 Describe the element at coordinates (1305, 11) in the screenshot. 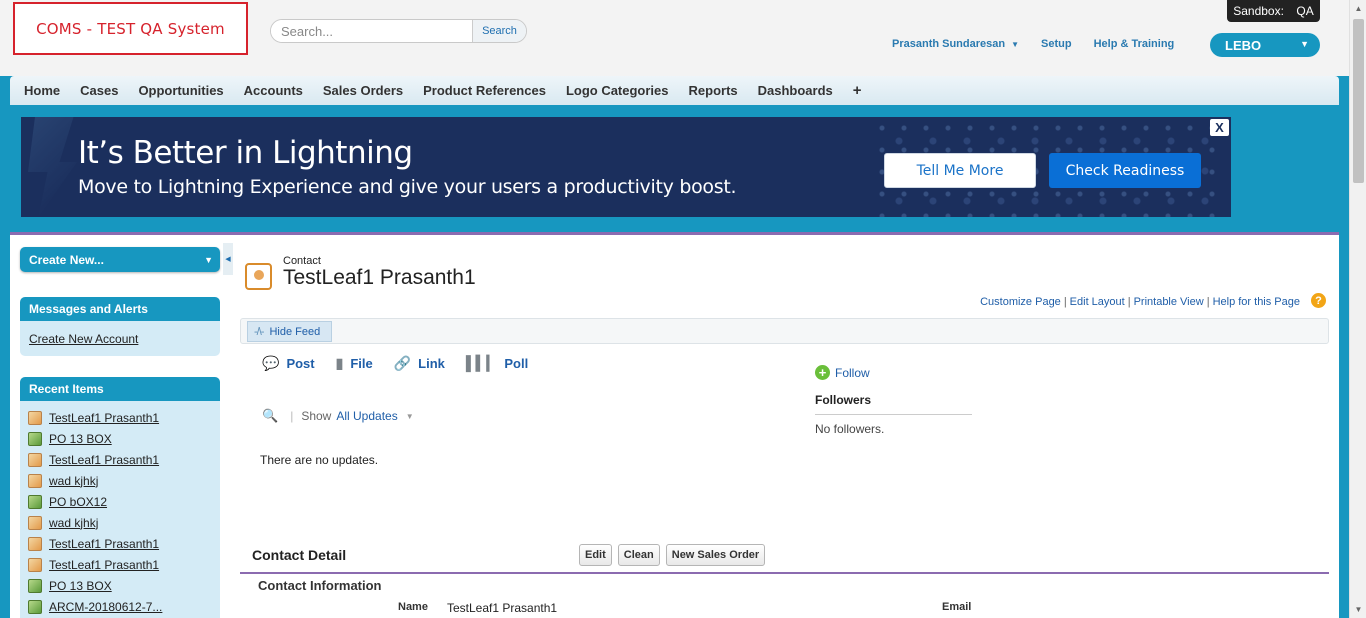

I see `sandbox-value: QA` at that location.